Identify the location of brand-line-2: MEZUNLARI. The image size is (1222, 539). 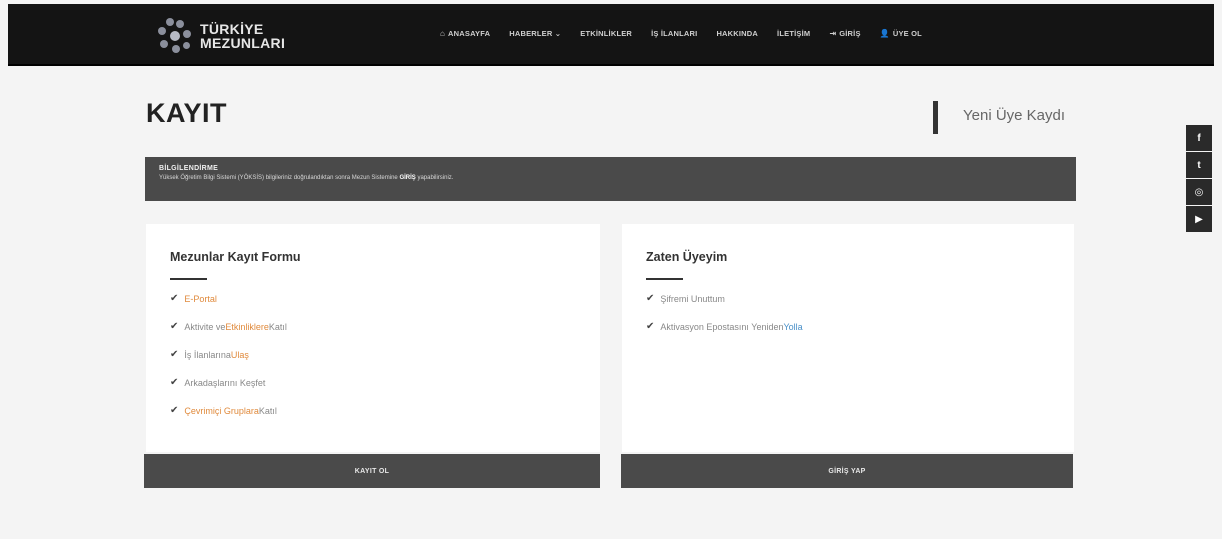
(243, 43).